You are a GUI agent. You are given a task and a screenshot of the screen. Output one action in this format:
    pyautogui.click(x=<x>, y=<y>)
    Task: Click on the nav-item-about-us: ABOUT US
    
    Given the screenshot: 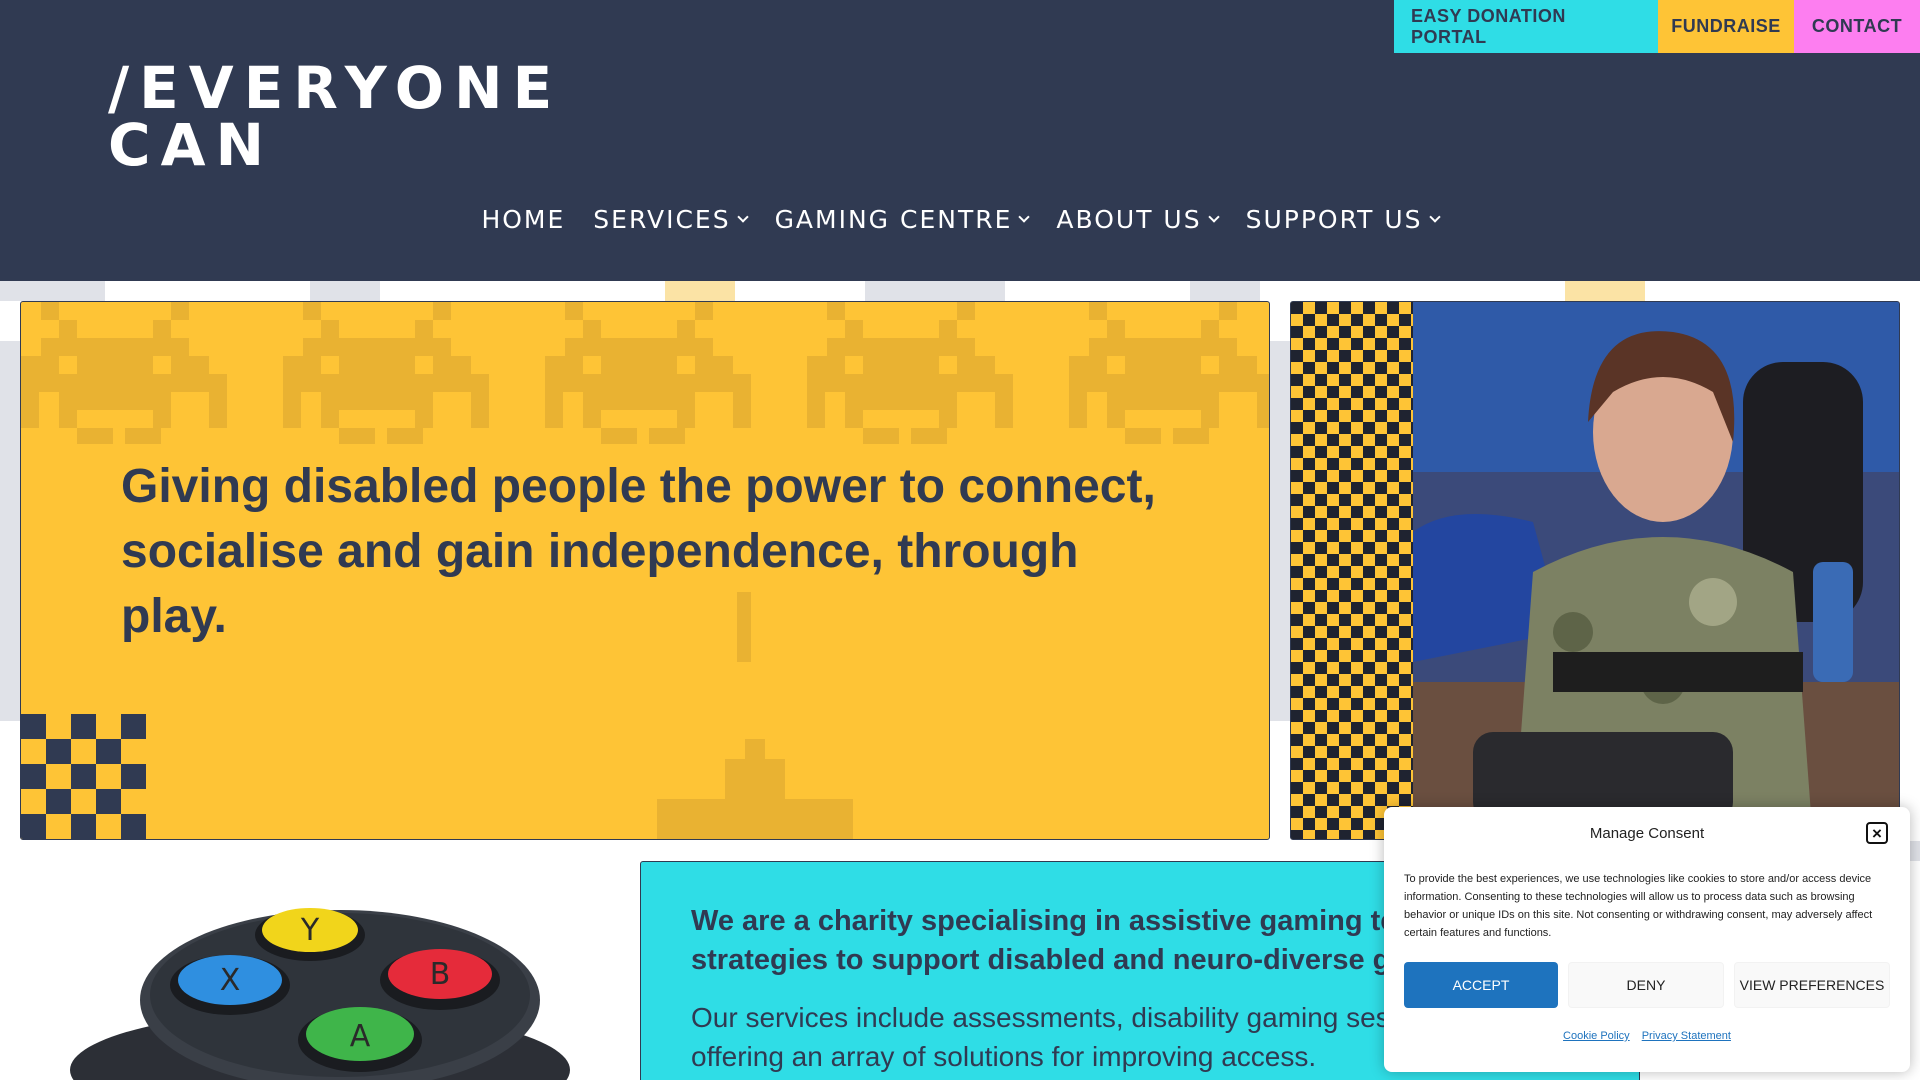 What is the action you would take?
    pyautogui.click(x=1138, y=219)
    